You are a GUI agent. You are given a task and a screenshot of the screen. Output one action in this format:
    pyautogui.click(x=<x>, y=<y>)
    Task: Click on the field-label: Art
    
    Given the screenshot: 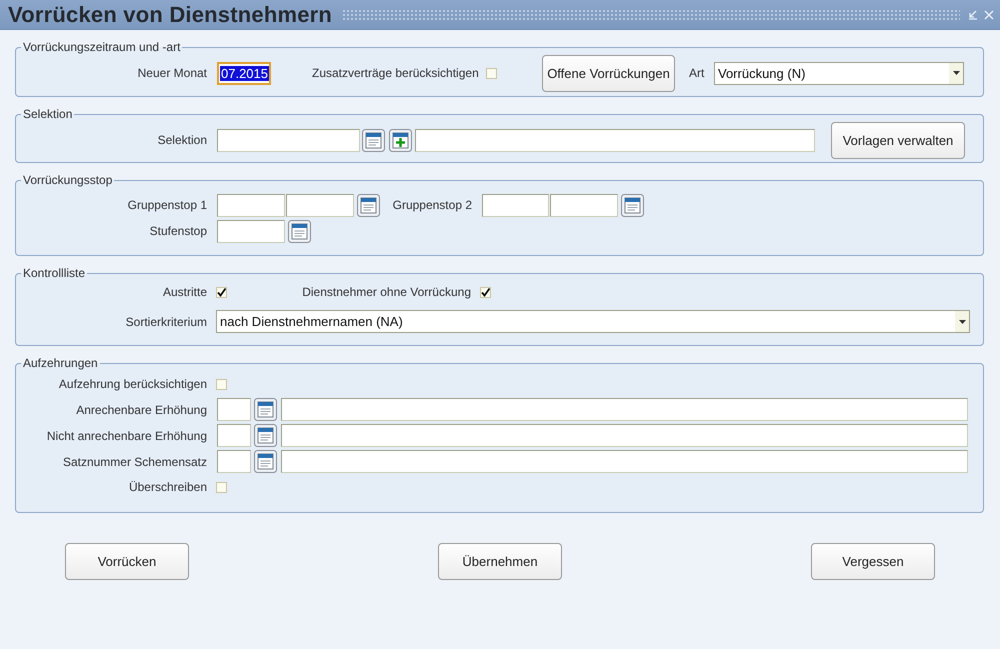 What is the action you would take?
    pyautogui.click(x=697, y=73)
    